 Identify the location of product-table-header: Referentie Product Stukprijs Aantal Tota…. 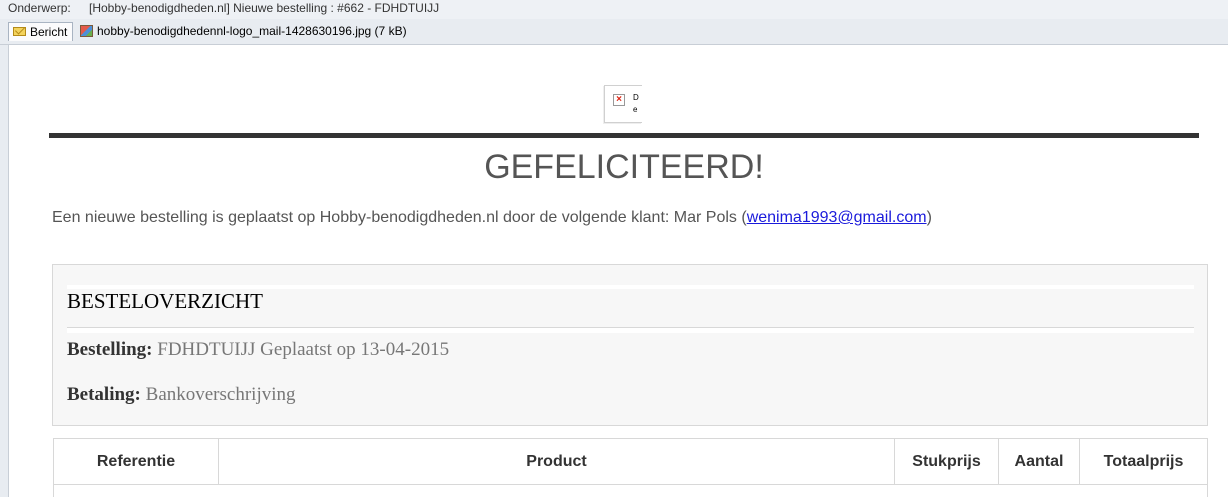
(630, 461).